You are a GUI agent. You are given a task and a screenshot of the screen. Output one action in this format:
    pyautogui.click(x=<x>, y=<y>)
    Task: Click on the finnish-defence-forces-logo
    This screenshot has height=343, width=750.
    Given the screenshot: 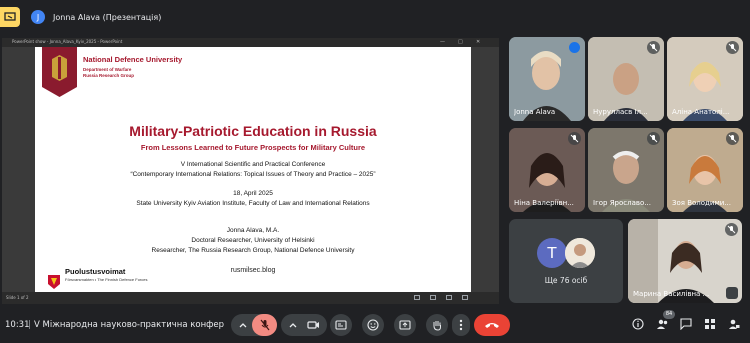 What is the action you would take?
    pyautogui.click(x=54, y=282)
    